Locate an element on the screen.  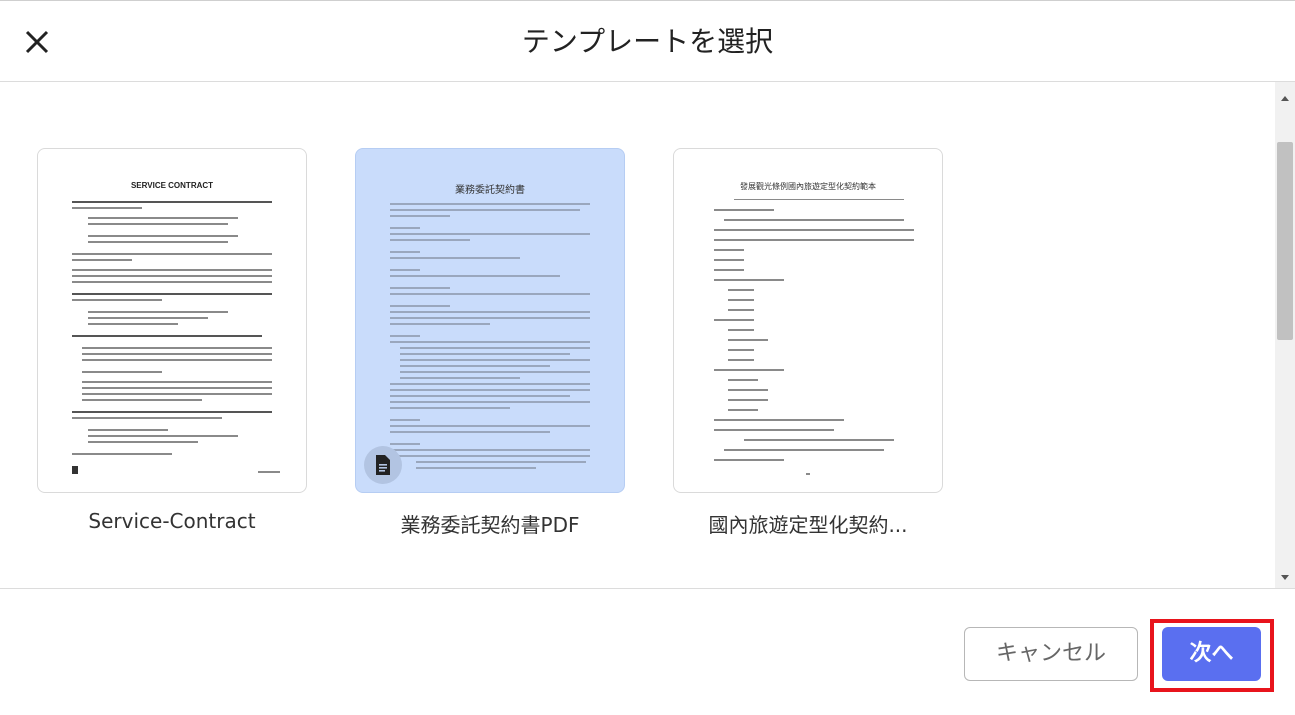
template-thumbnail: SERVICE CONTRACT is located at coordinates (172, 320).